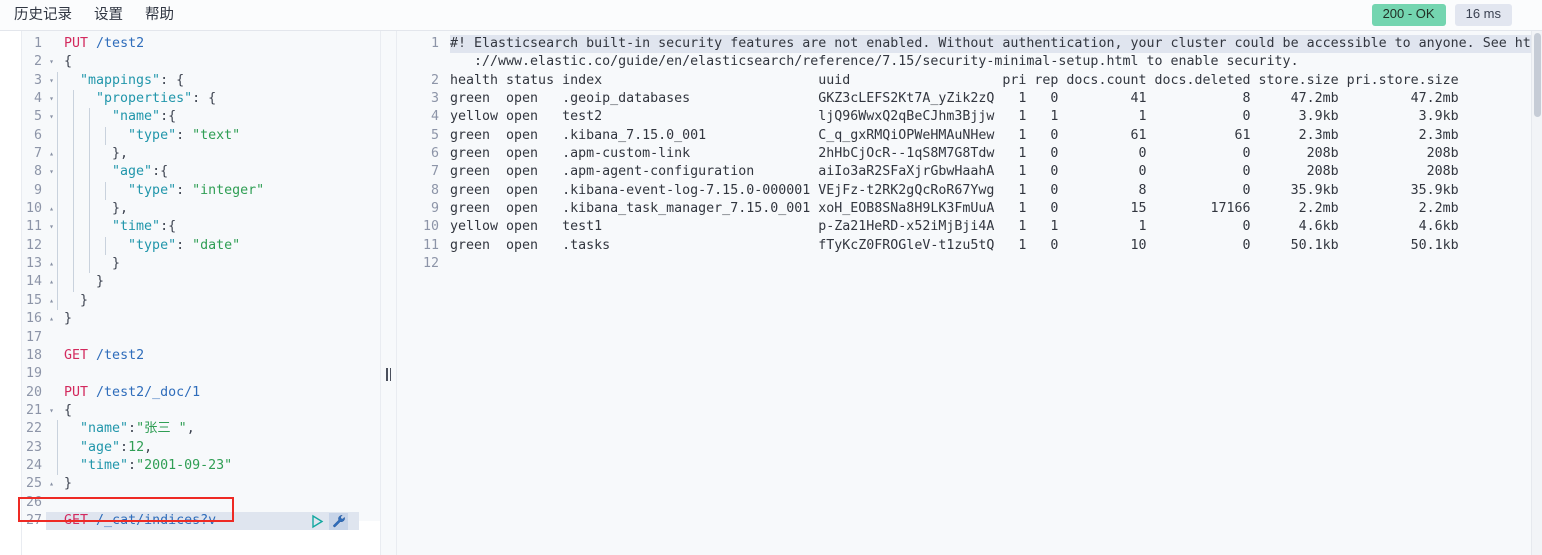 The width and height of the screenshot is (1542, 555). Describe the element at coordinates (179, 503) in the screenshot. I see `request-line: 26` at that location.